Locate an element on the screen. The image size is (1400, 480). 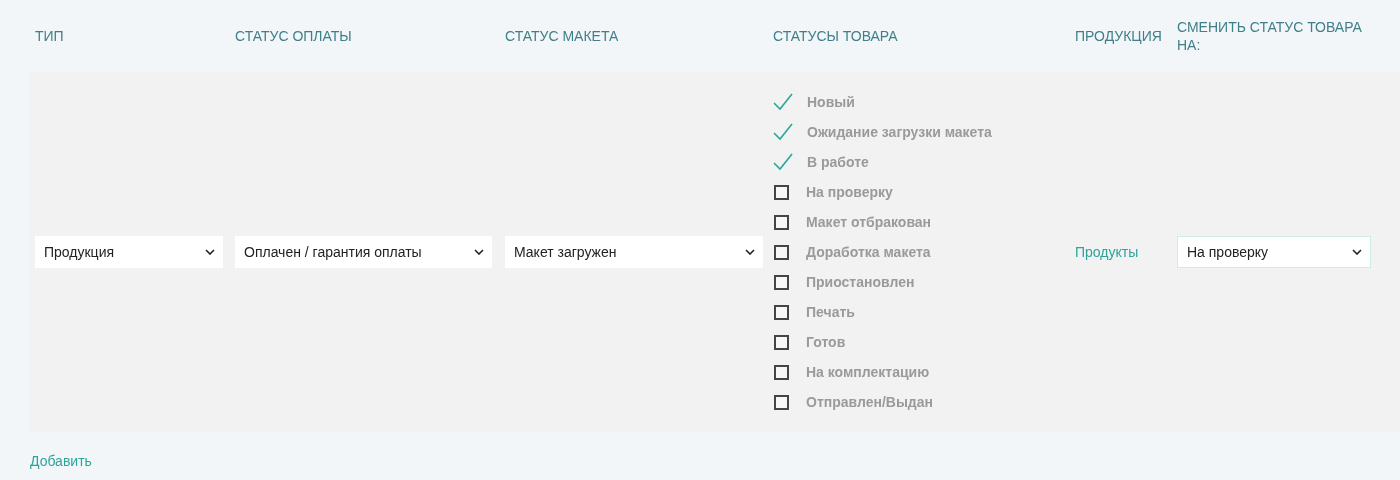
column-header: СТАТУС МАКЕТА is located at coordinates (562, 36).